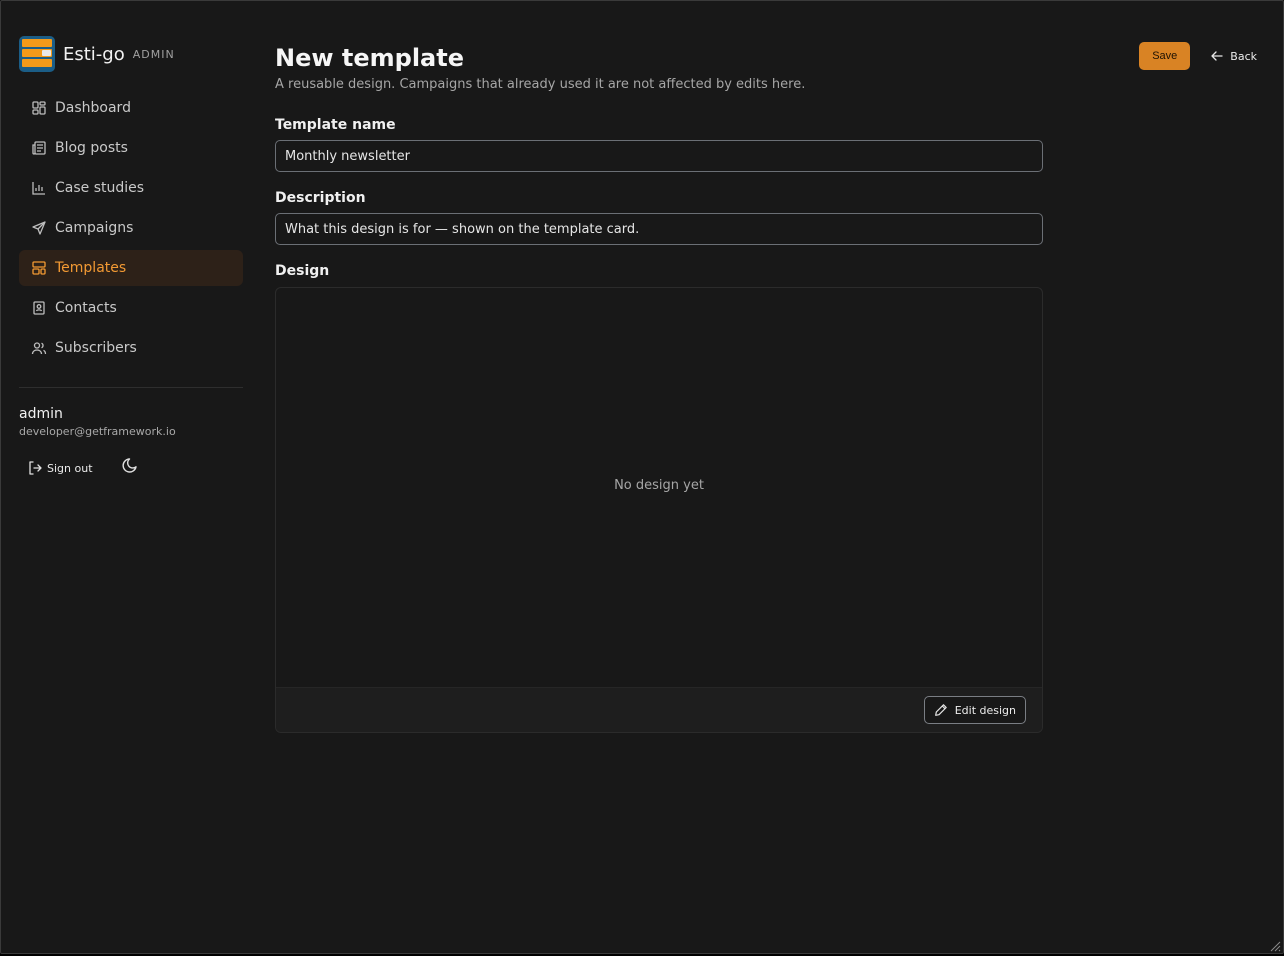 Image resolution: width=1284 pixels, height=956 pixels. I want to click on sidebar-item-templates: Templates, so click(131, 268).